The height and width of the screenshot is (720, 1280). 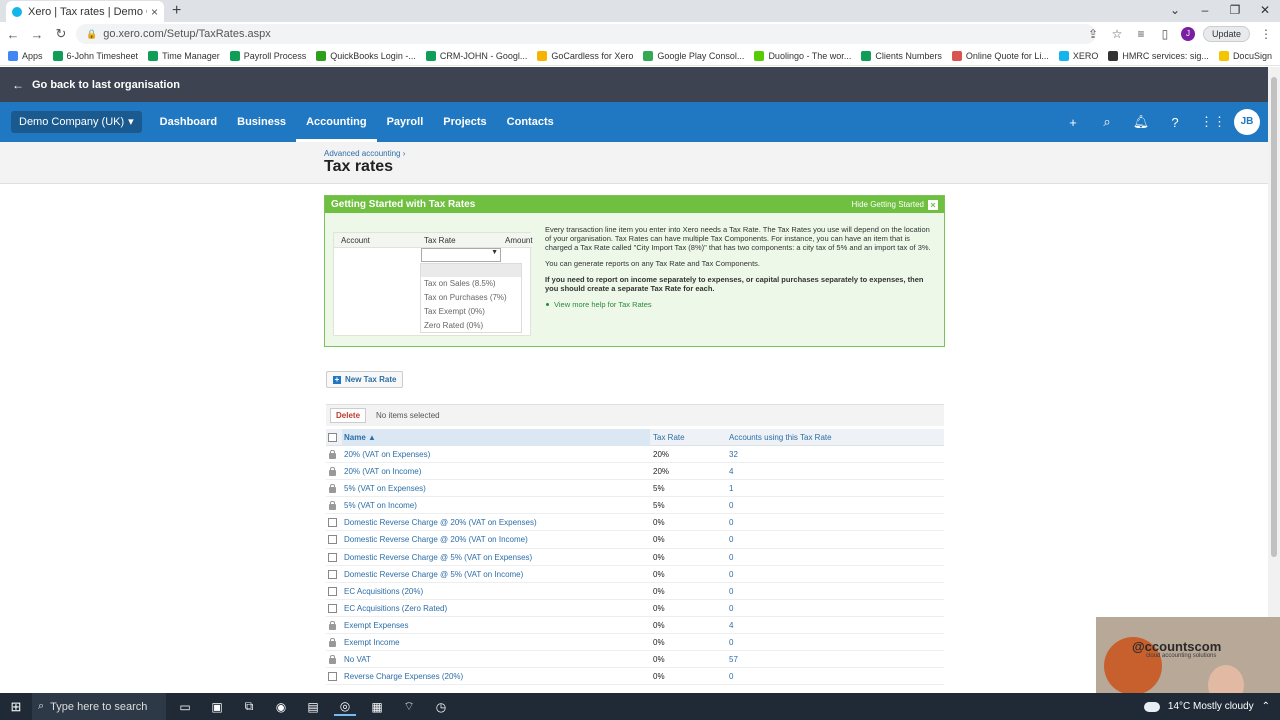 What do you see at coordinates (635, 626) in the screenshot?
I see `table-row: Exempt Expenses 0% 4` at bounding box center [635, 626].